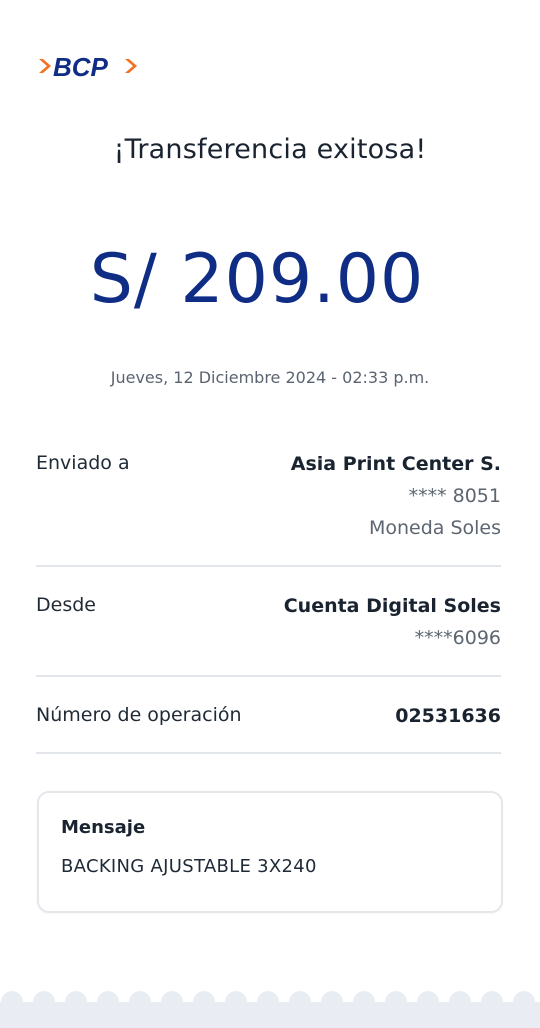 The image size is (540, 1028). What do you see at coordinates (268, 718) in the screenshot?
I see `operation-row: Número de operación 02531636` at bounding box center [268, 718].